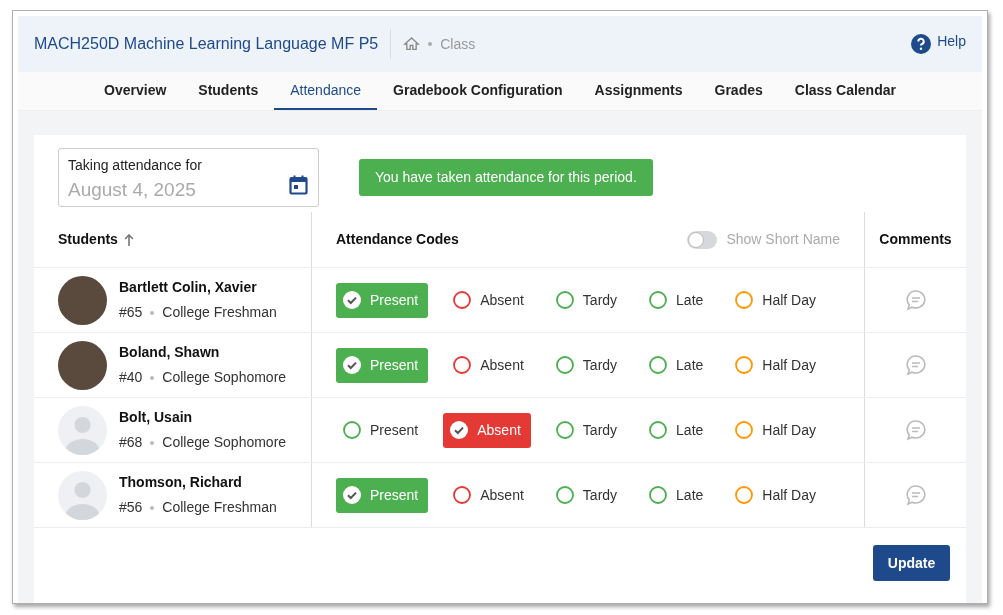  What do you see at coordinates (131, 377) in the screenshot?
I see `student-number: #40` at bounding box center [131, 377].